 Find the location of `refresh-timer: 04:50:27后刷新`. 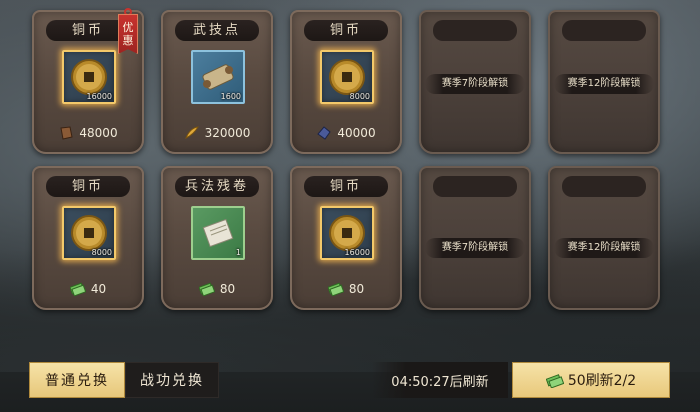

refresh-timer: 04:50:27后刷新 is located at coordinates (440, 380).